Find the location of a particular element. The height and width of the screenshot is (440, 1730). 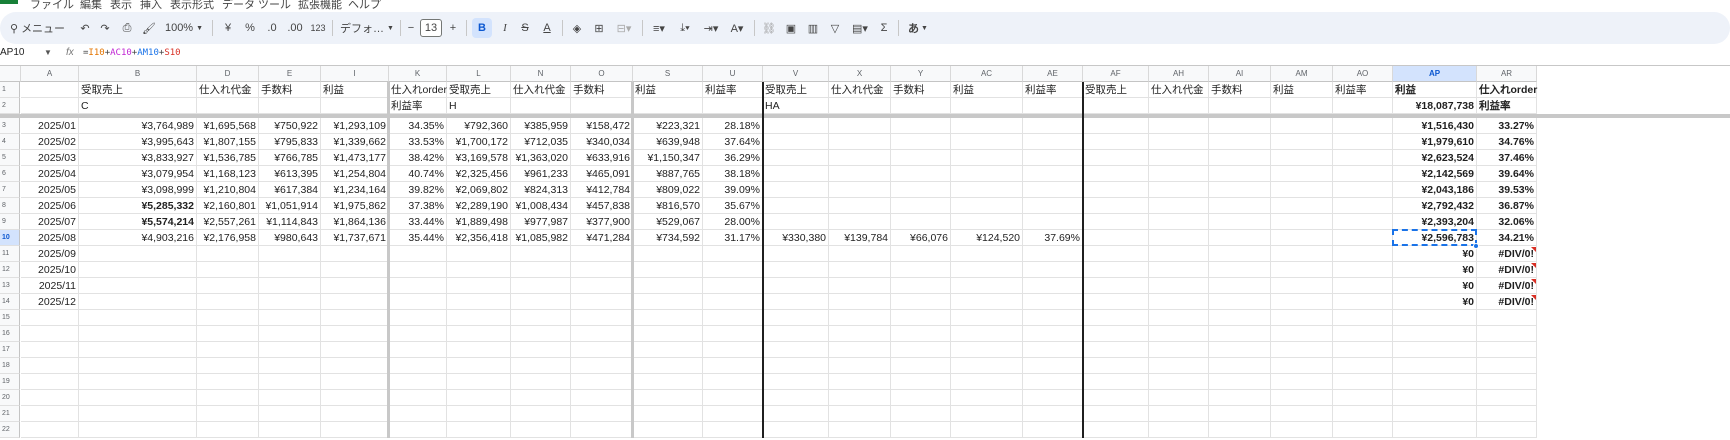

cell-ap15 is located at coordinates (1435, 318).